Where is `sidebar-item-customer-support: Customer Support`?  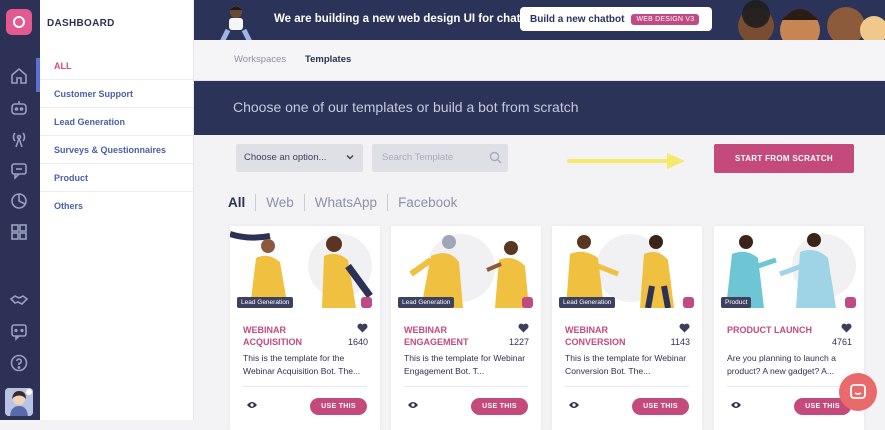
sidebar-item-customer-support: Customer Support is located at coordinates (116, 94).